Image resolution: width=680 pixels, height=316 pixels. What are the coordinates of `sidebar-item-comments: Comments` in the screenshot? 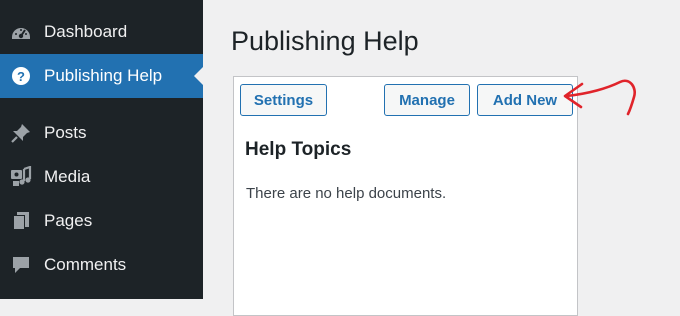 It's located at (101, 265).